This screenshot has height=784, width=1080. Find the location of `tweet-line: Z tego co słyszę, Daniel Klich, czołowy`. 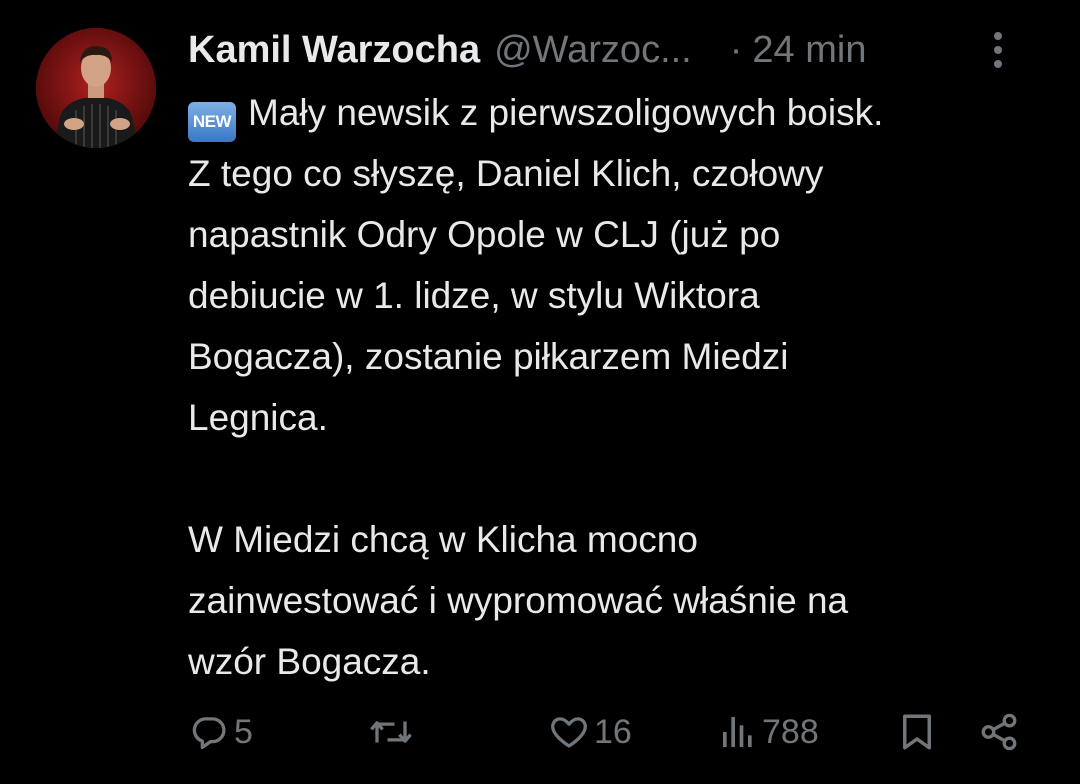

tweet-line: Z tego co słyszę, Daniel Klich, czołowy is located at coordinates (506, 173).